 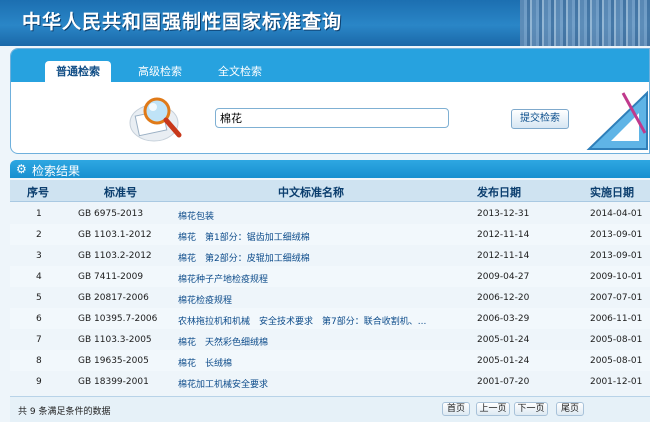 I want to click on table-header: 序号 标准号 中文标准名称 发布日期 实施日期, so click(x=330, y=191).